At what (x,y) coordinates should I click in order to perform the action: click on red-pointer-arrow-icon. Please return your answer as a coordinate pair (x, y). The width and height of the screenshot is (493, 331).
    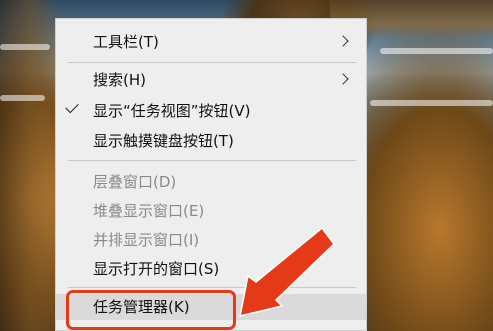
    Looking at the image, I should click on (287, 272).